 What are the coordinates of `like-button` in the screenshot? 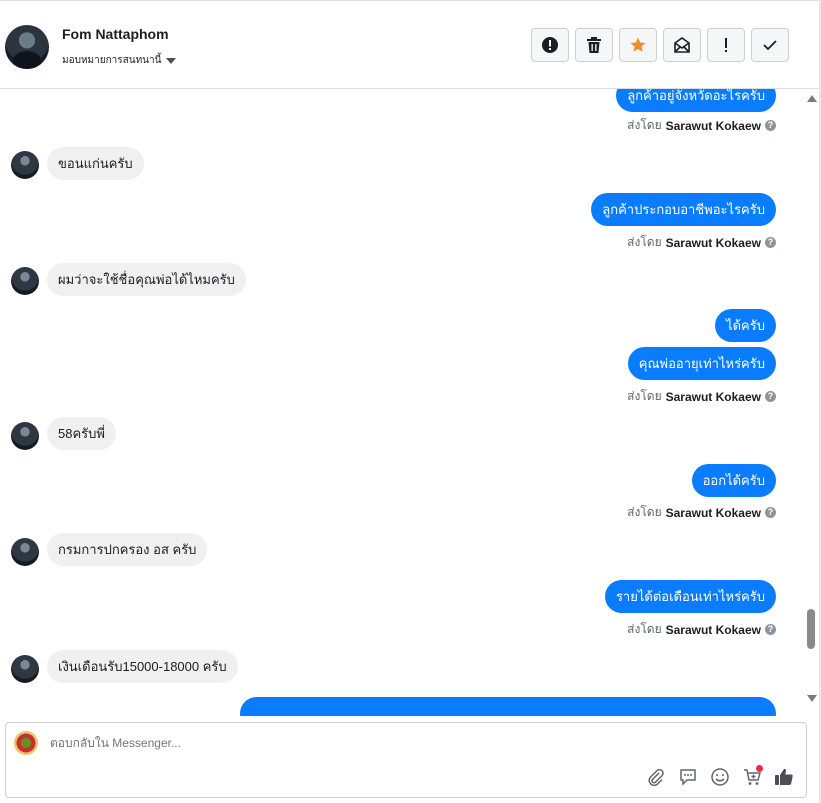 It's located at (784, 777).